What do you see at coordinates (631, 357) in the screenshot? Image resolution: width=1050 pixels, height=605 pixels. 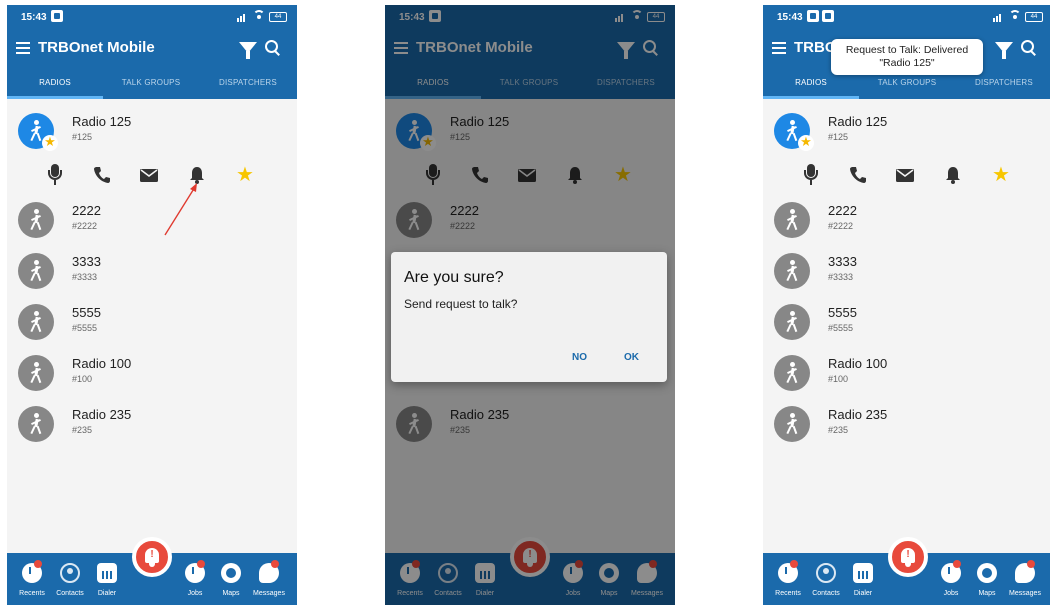 I see `ok-button: OK` at bounding box center [631, 357].